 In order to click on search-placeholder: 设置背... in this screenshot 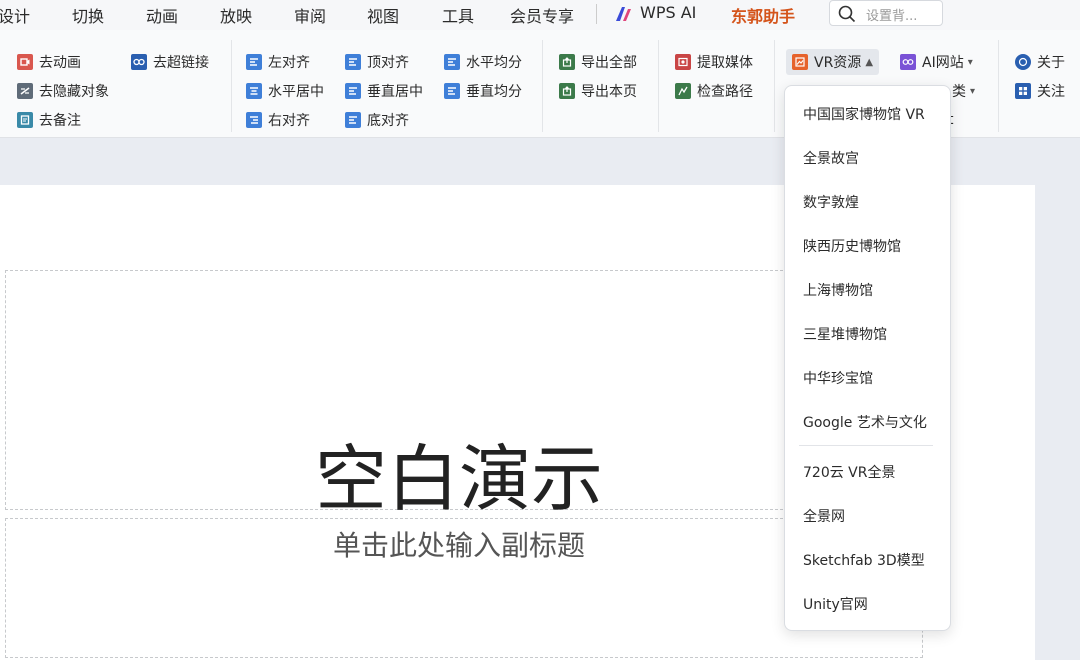, I will do `click(892, 16)`.